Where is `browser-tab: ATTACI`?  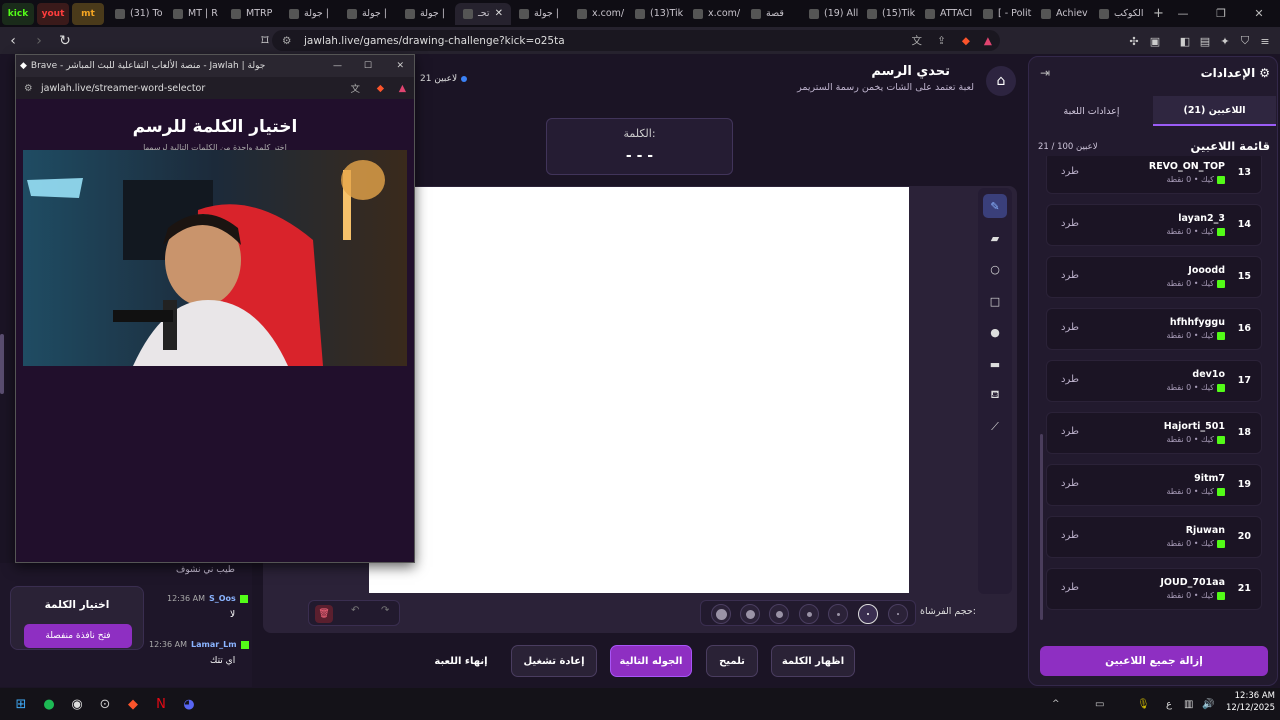 browser-tab: ATTACI is located at coordinates (946, 14).